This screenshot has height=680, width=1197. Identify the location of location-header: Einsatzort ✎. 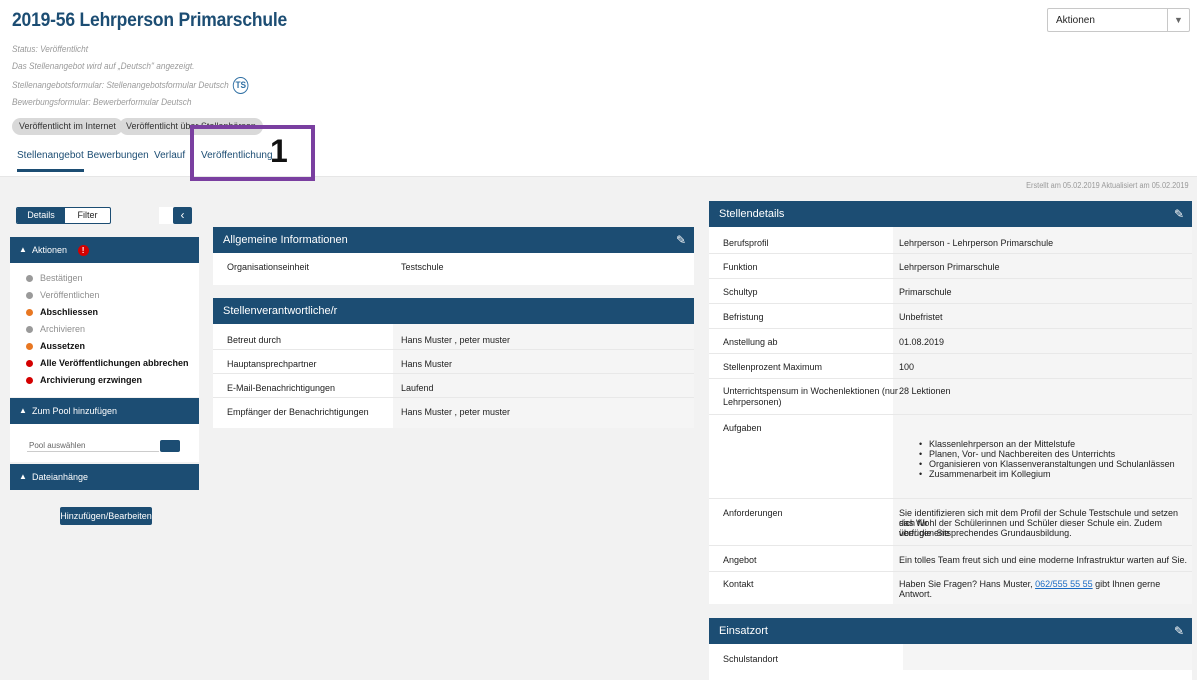
(950, 631).